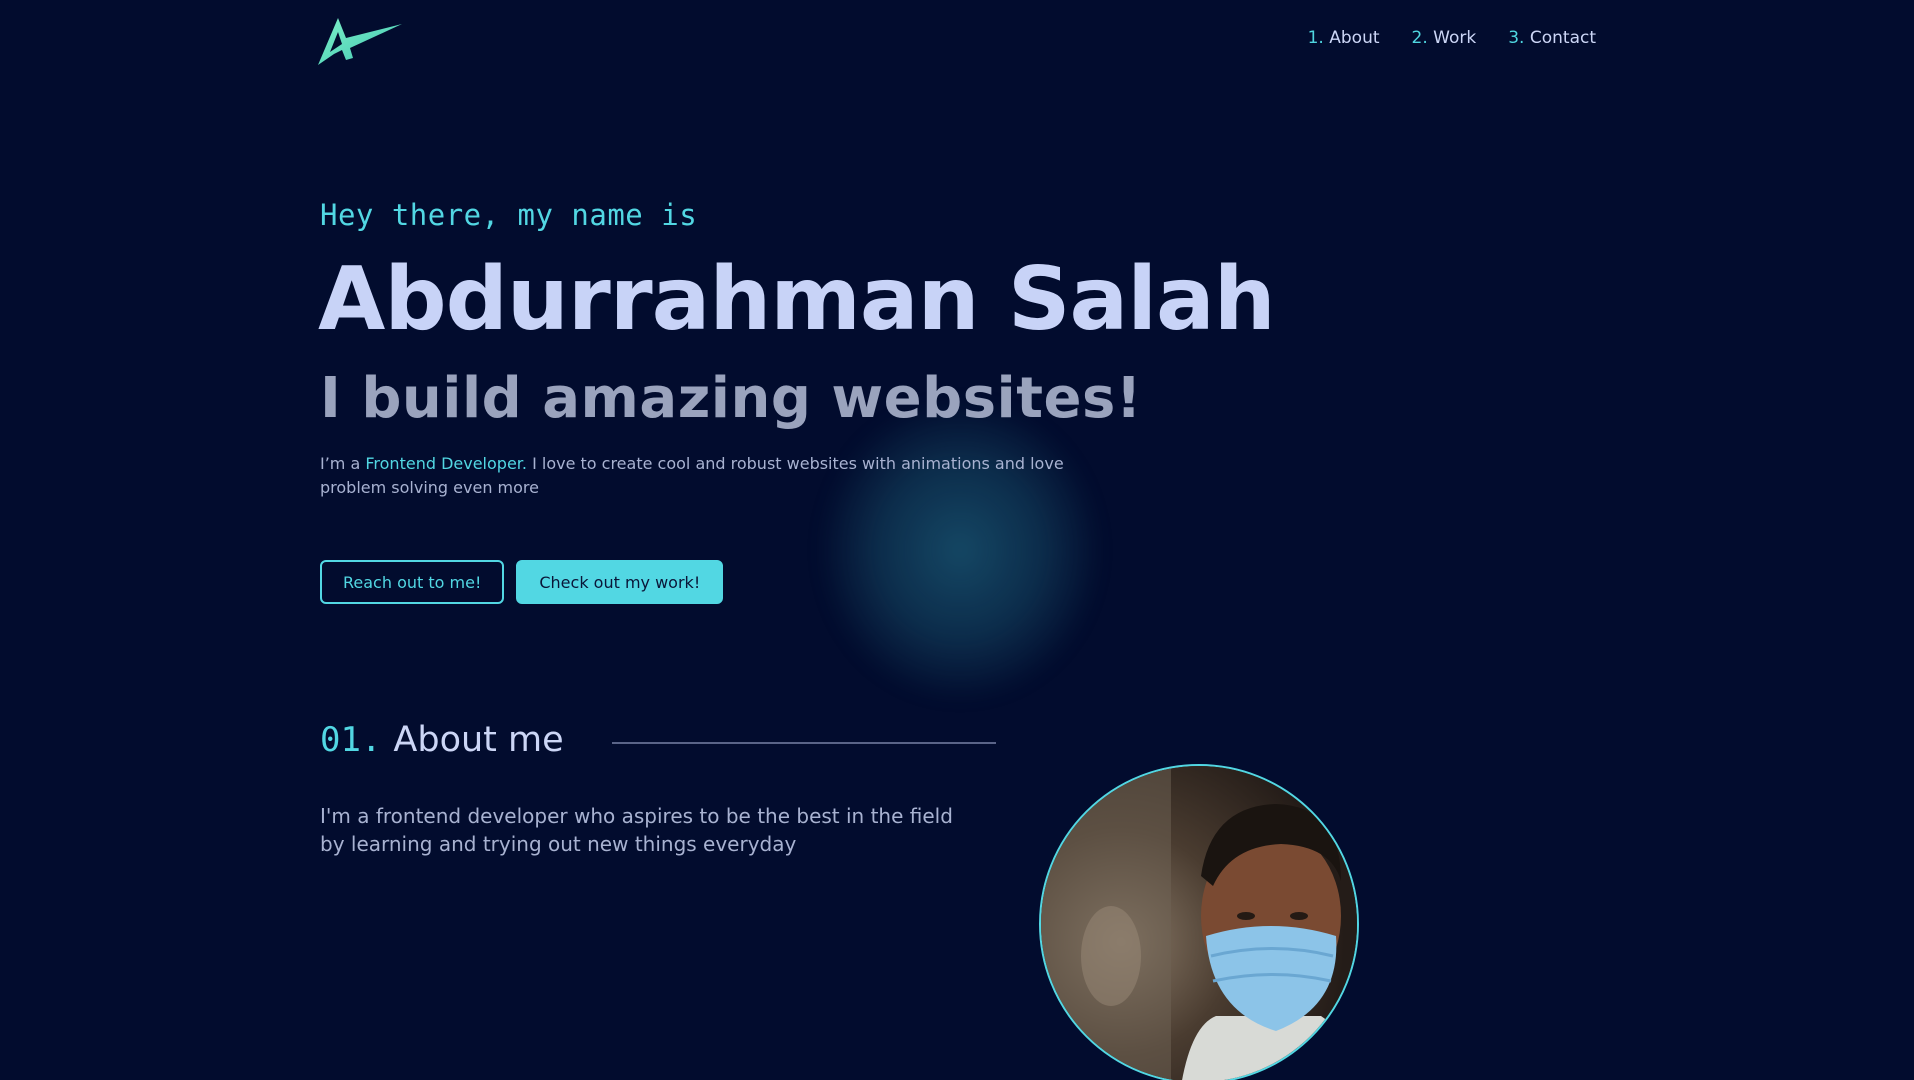 The image size is (1914, 1080). I want to click on nav-number: 1., so click(1315, 38).